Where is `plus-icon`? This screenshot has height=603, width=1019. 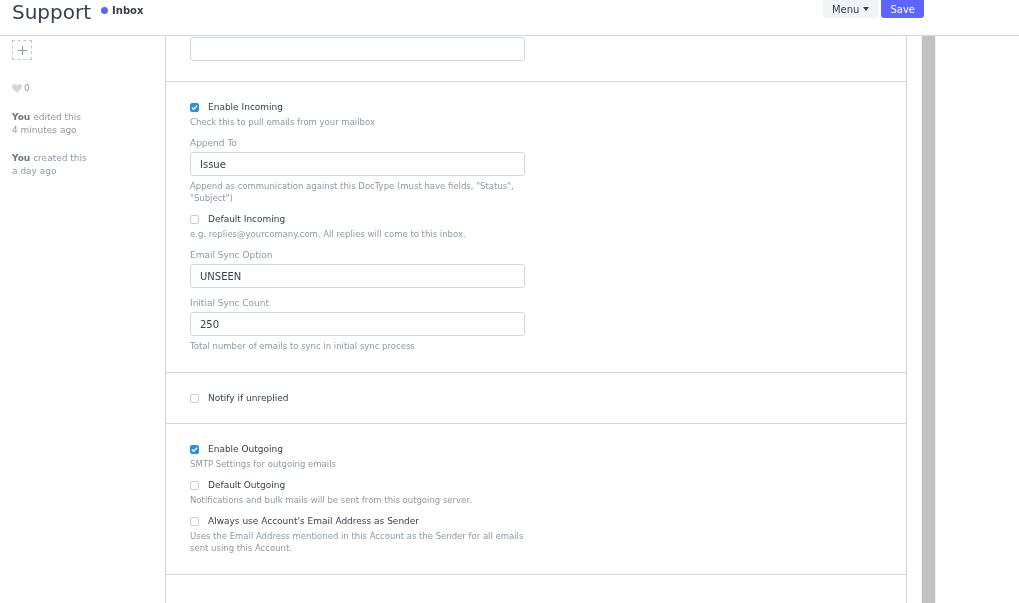 plus-icon is located at coordinates (22, 50).